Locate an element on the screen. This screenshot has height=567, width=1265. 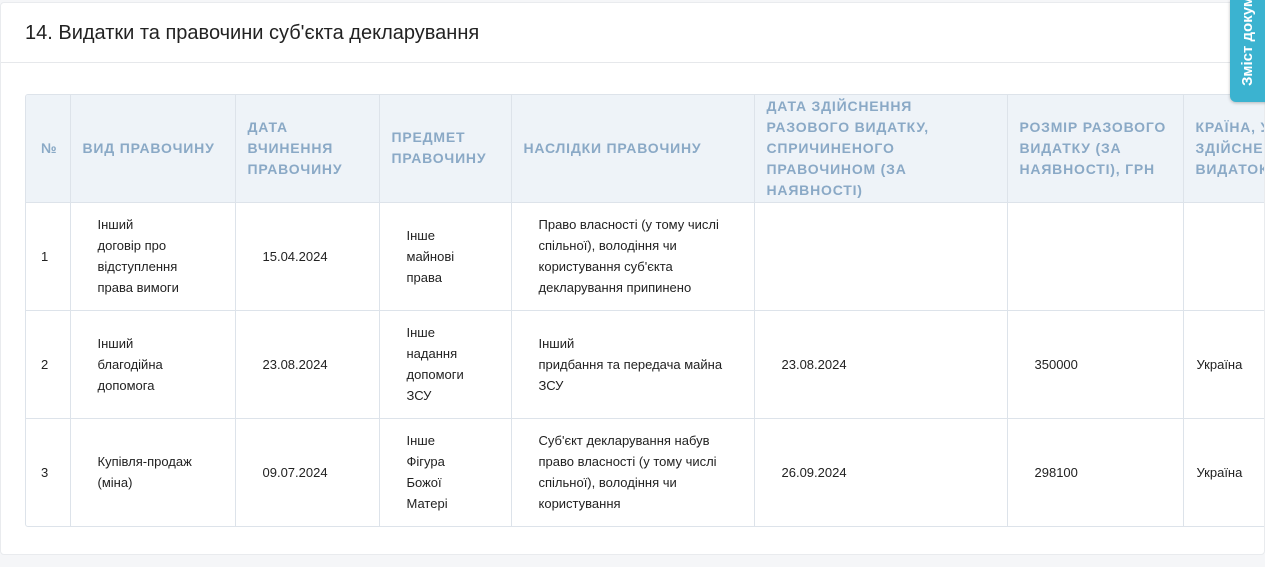
expense-date is located at coordinates (881, 256).